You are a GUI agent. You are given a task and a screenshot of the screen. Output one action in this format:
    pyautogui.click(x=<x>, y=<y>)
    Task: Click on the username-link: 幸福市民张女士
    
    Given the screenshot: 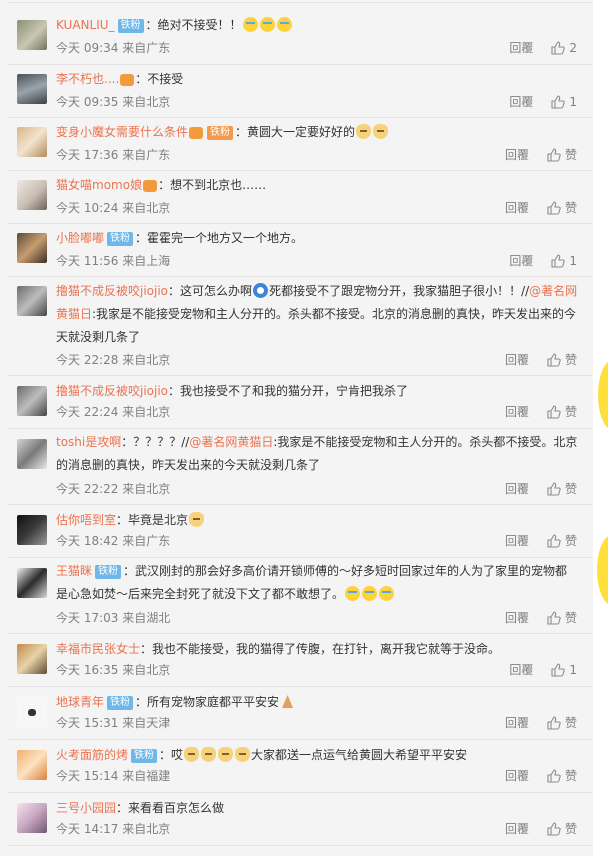 What is the action you would take?
    pyautogui.click(x=98, y=649)
    